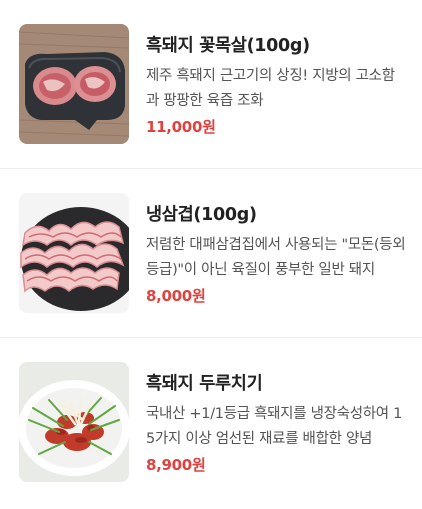 The height and width of the screenshot is (509, 422). What do you see at coordinates (176, 296) in the screenshot?
I see `menu-item-price: 8,000원` at bounding box center [176, 296].